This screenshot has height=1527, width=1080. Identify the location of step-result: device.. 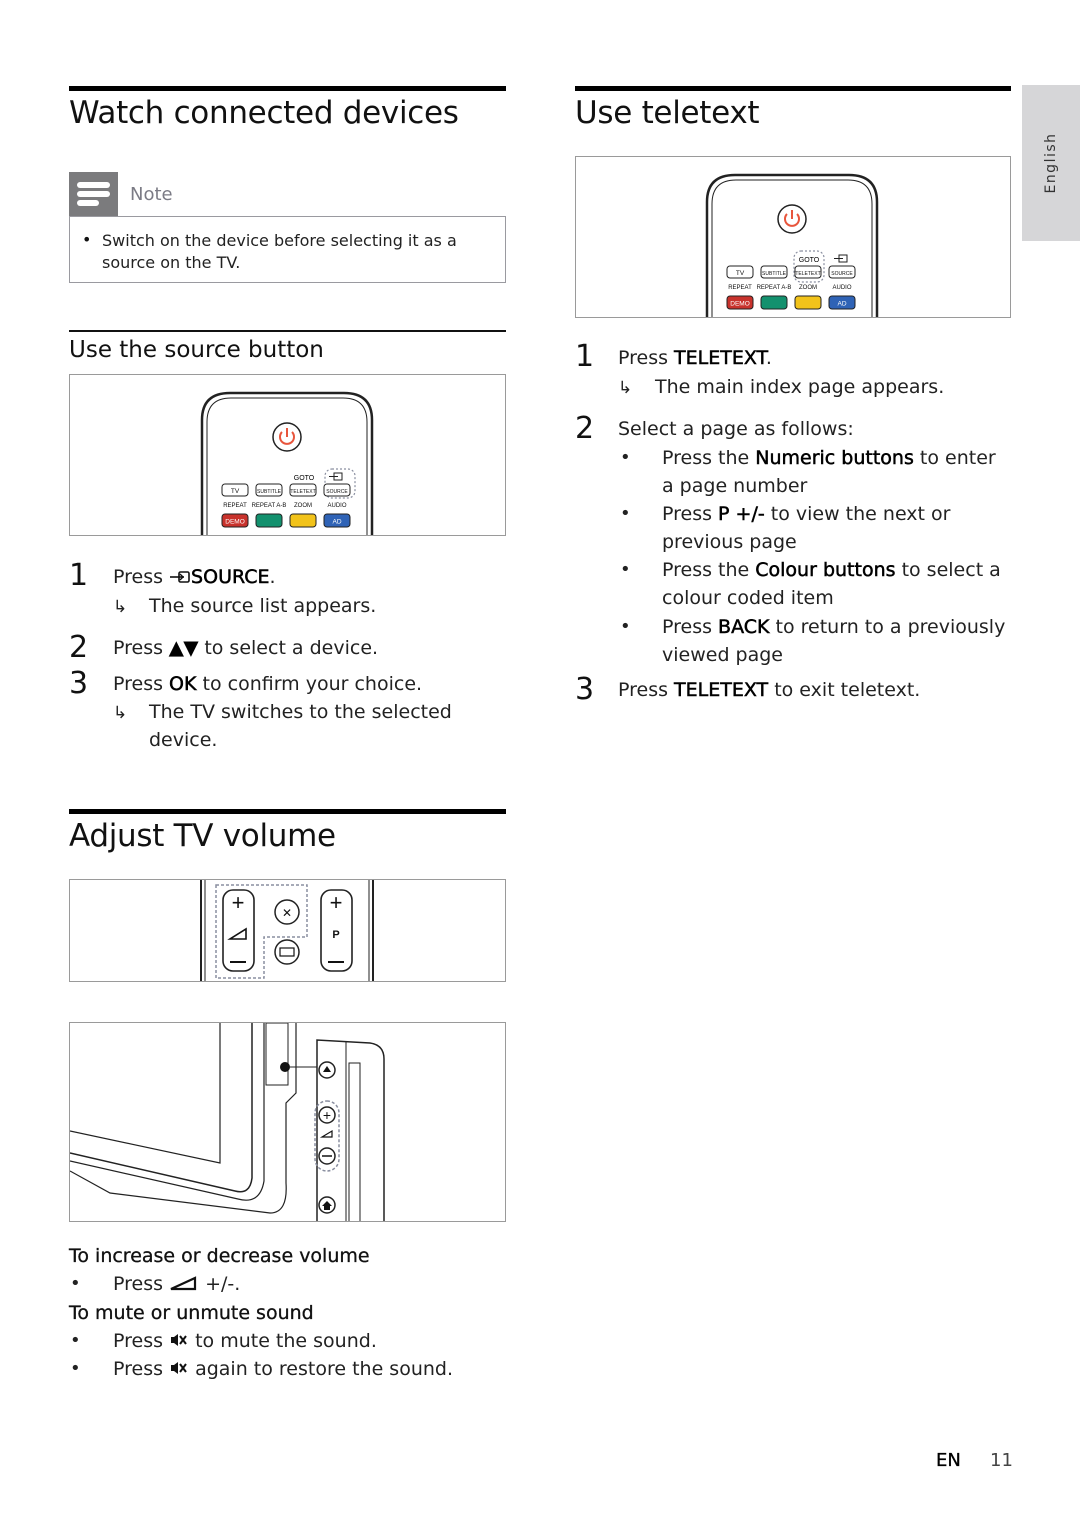
(183, 740).